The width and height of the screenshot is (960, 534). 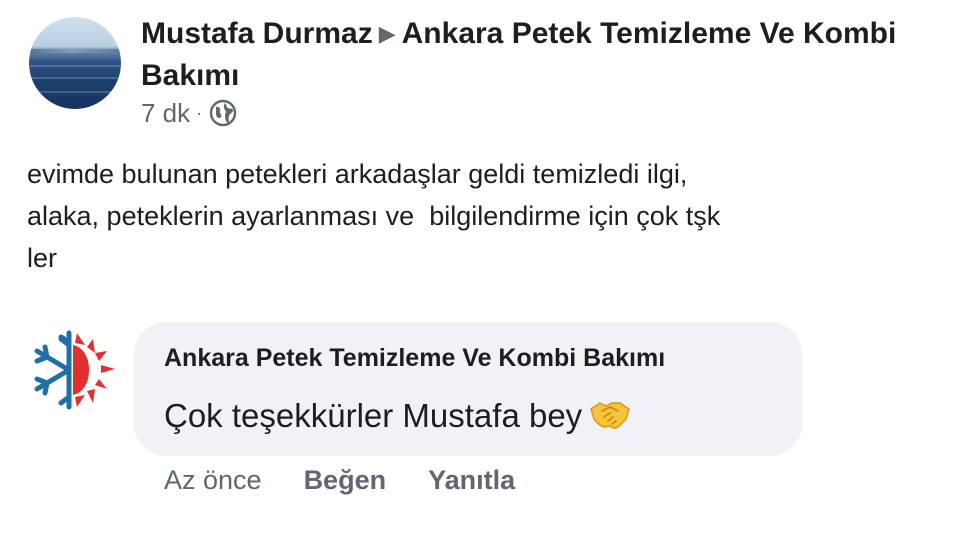 I want to click on comment-actions: Az önce Beğen Yanıtla, so click(x=339, y=480).